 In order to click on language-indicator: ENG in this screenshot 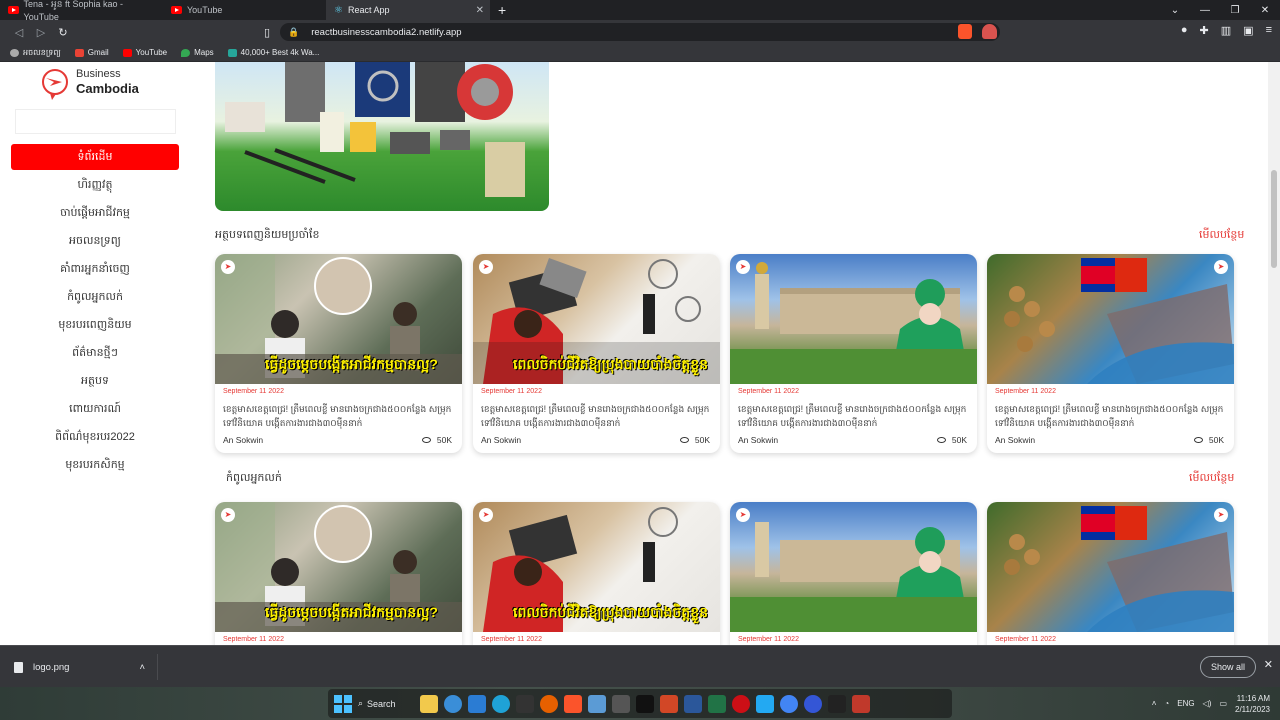, I will do `click(1185, 703)`.